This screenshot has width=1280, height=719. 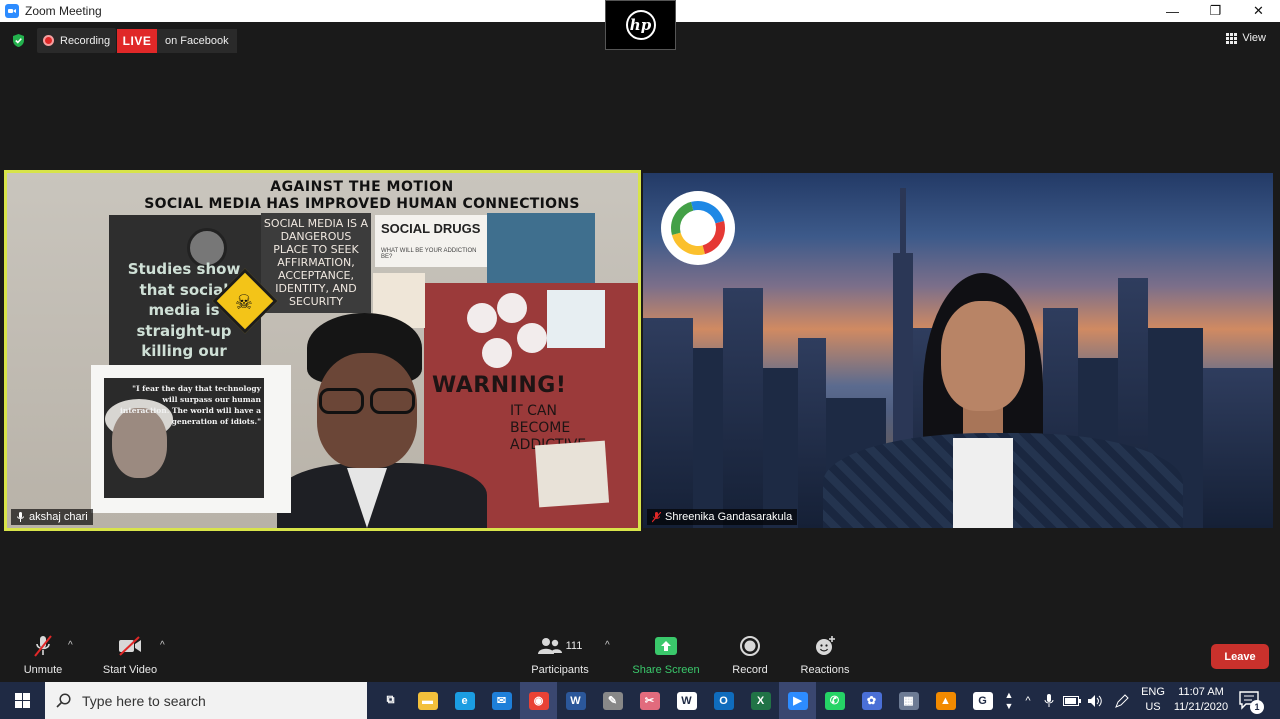 What do you see at coordinates (560, 670) in the screenshot?
I see `participants-label: Participants` at bounding box center [560, 670].